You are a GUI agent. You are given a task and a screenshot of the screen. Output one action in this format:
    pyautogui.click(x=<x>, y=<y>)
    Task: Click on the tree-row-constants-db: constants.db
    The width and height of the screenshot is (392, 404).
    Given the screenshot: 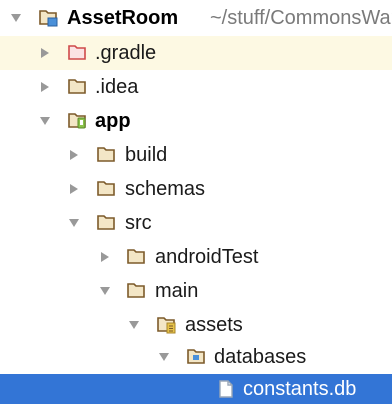 What is the action you would take?
    pyautogui.click(x=196, y=389)
    